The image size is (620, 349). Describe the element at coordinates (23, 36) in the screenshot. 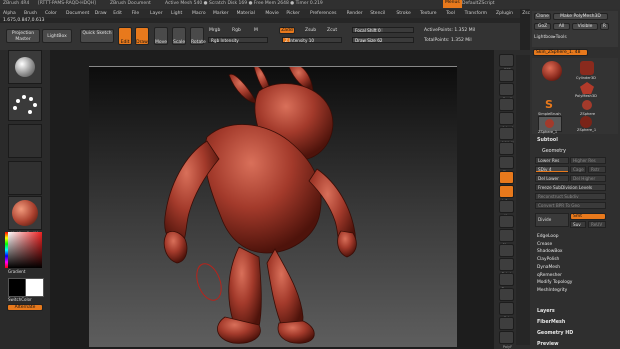

I see `projection-master-button: Projection Master` at that location.